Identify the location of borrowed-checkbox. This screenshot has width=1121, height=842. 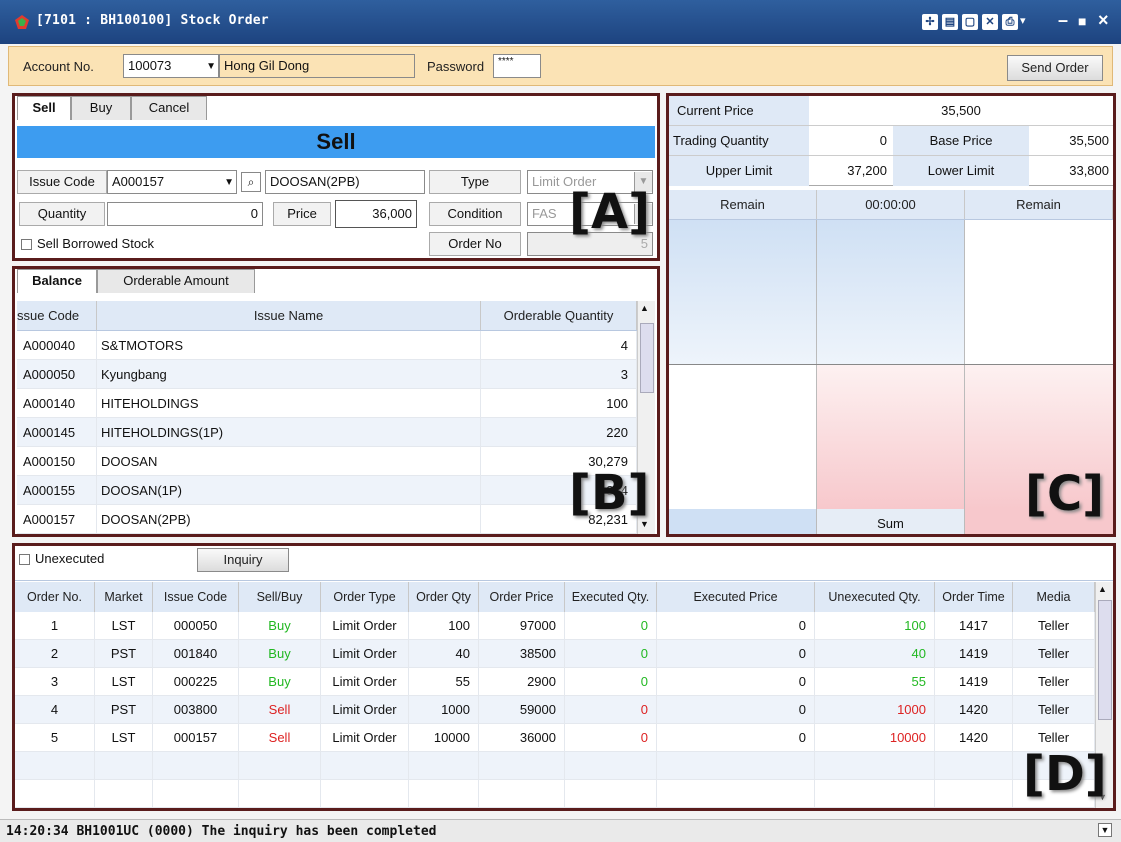
(26, 244).